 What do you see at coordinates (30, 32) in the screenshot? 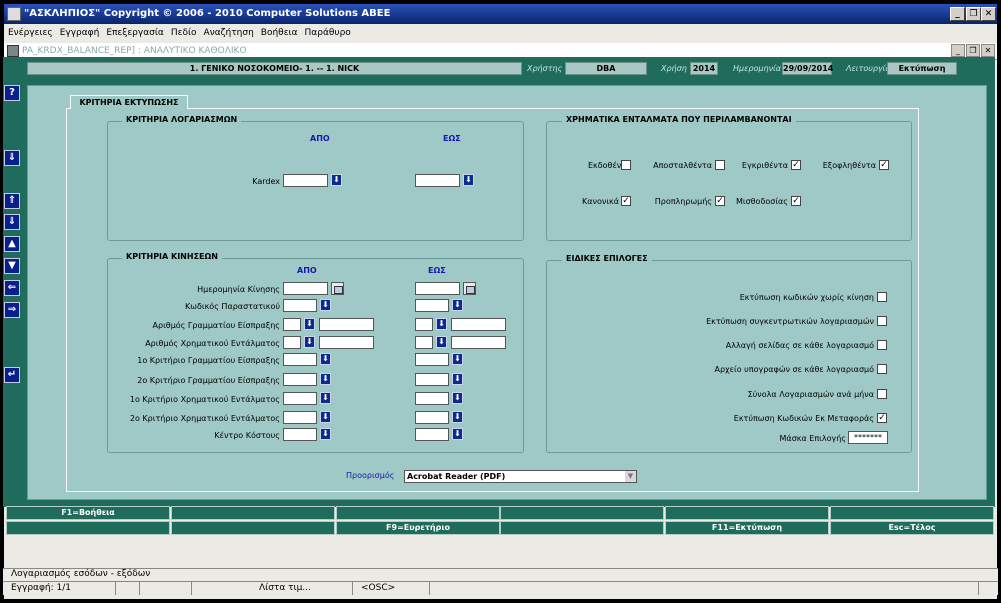
I see `menu-item-0: Ενέργειες` at bounding box center [30, 32].